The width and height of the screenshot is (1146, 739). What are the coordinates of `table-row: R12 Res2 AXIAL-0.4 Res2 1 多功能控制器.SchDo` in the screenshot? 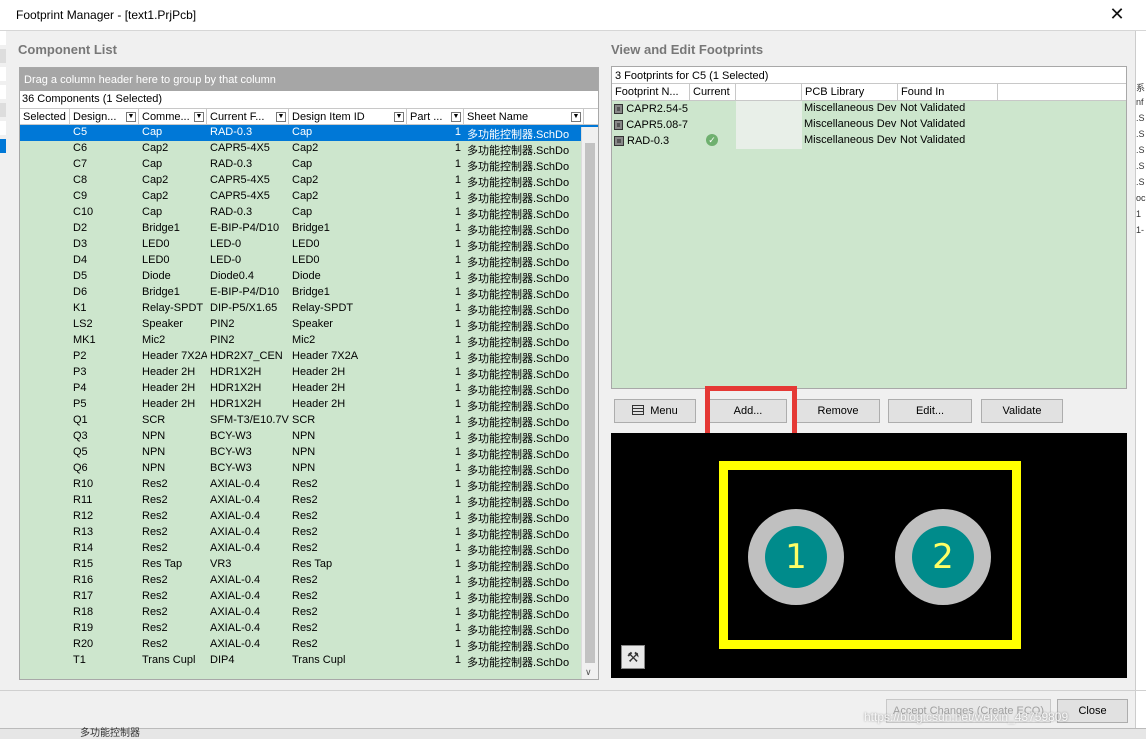 It's located at (309, 517).